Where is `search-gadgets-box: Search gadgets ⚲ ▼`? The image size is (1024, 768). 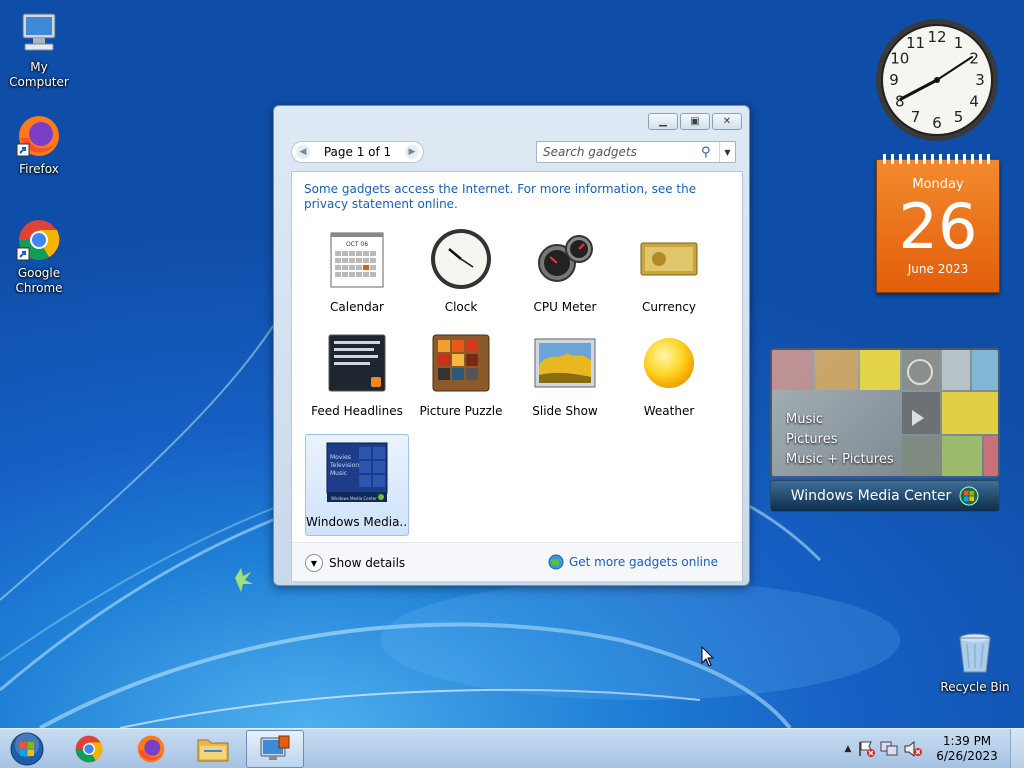 search-gadgets-box: Search gadgets ⚲ ▼ is located at coordinates (636, 152).